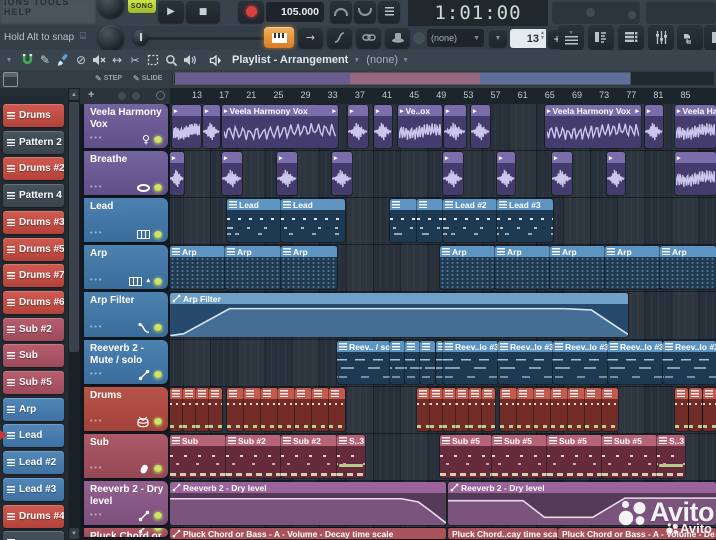 This screenshot has width=716, height=540. Describe the element at coordinates (351, 456) in the screenshot. I see `clip-s-3: S..3` at that location.